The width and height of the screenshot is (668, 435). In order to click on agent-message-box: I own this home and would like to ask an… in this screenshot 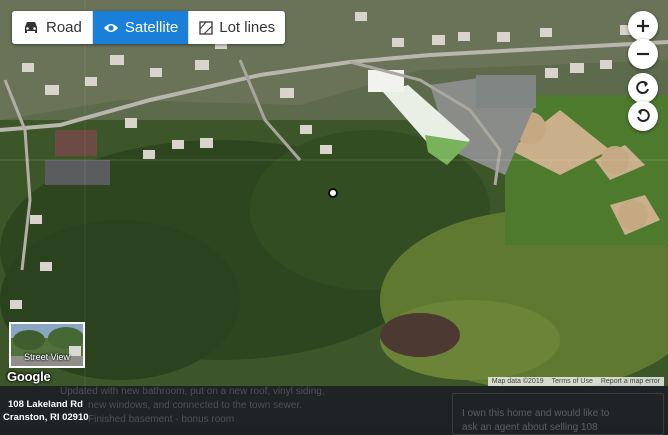, I will do `click(558, 414)`.